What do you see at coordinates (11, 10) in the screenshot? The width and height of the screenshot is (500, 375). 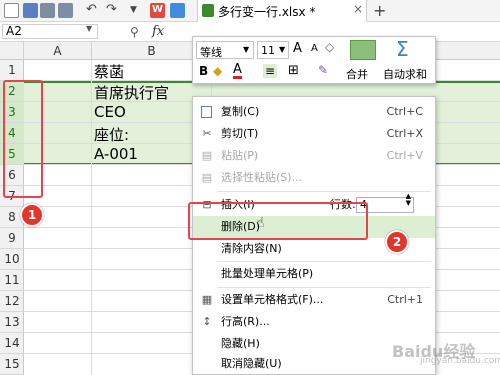 I see `document-icon` at bounding box center [11, 10].